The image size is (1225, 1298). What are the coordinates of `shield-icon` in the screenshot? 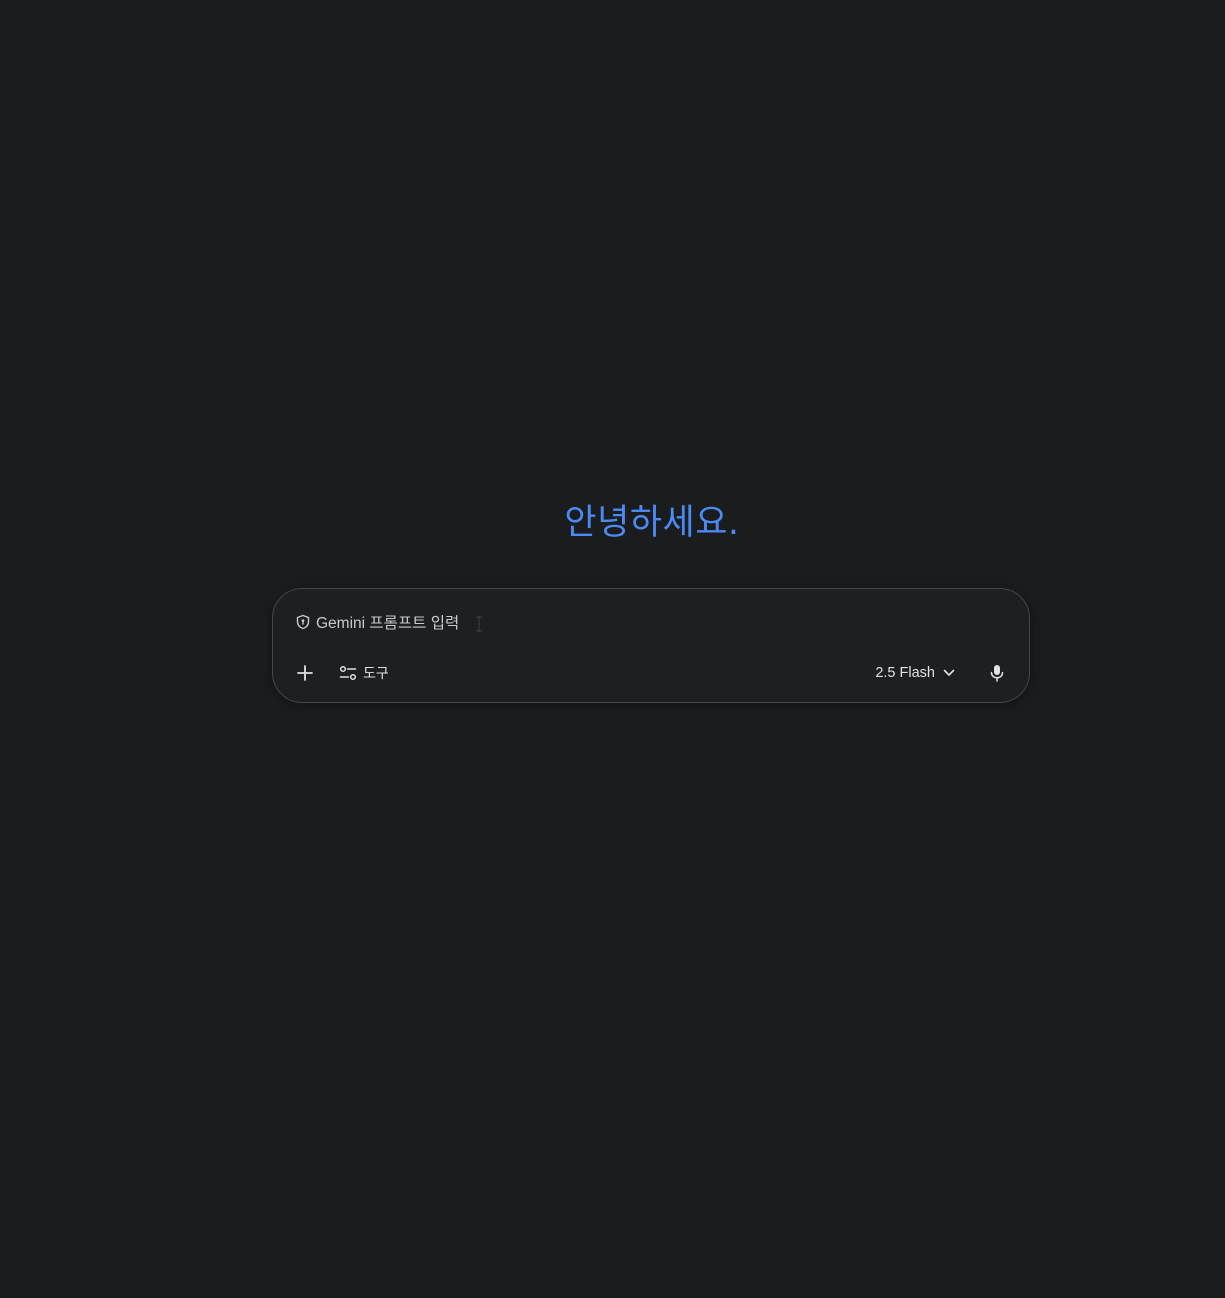 It's located at (303, 622).